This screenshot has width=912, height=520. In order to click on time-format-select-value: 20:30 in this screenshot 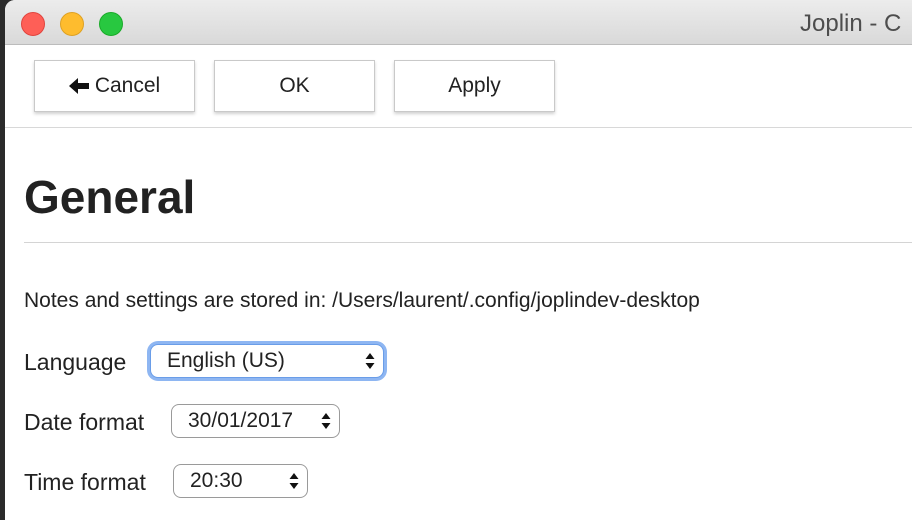, I will do `click(216, 480)`.